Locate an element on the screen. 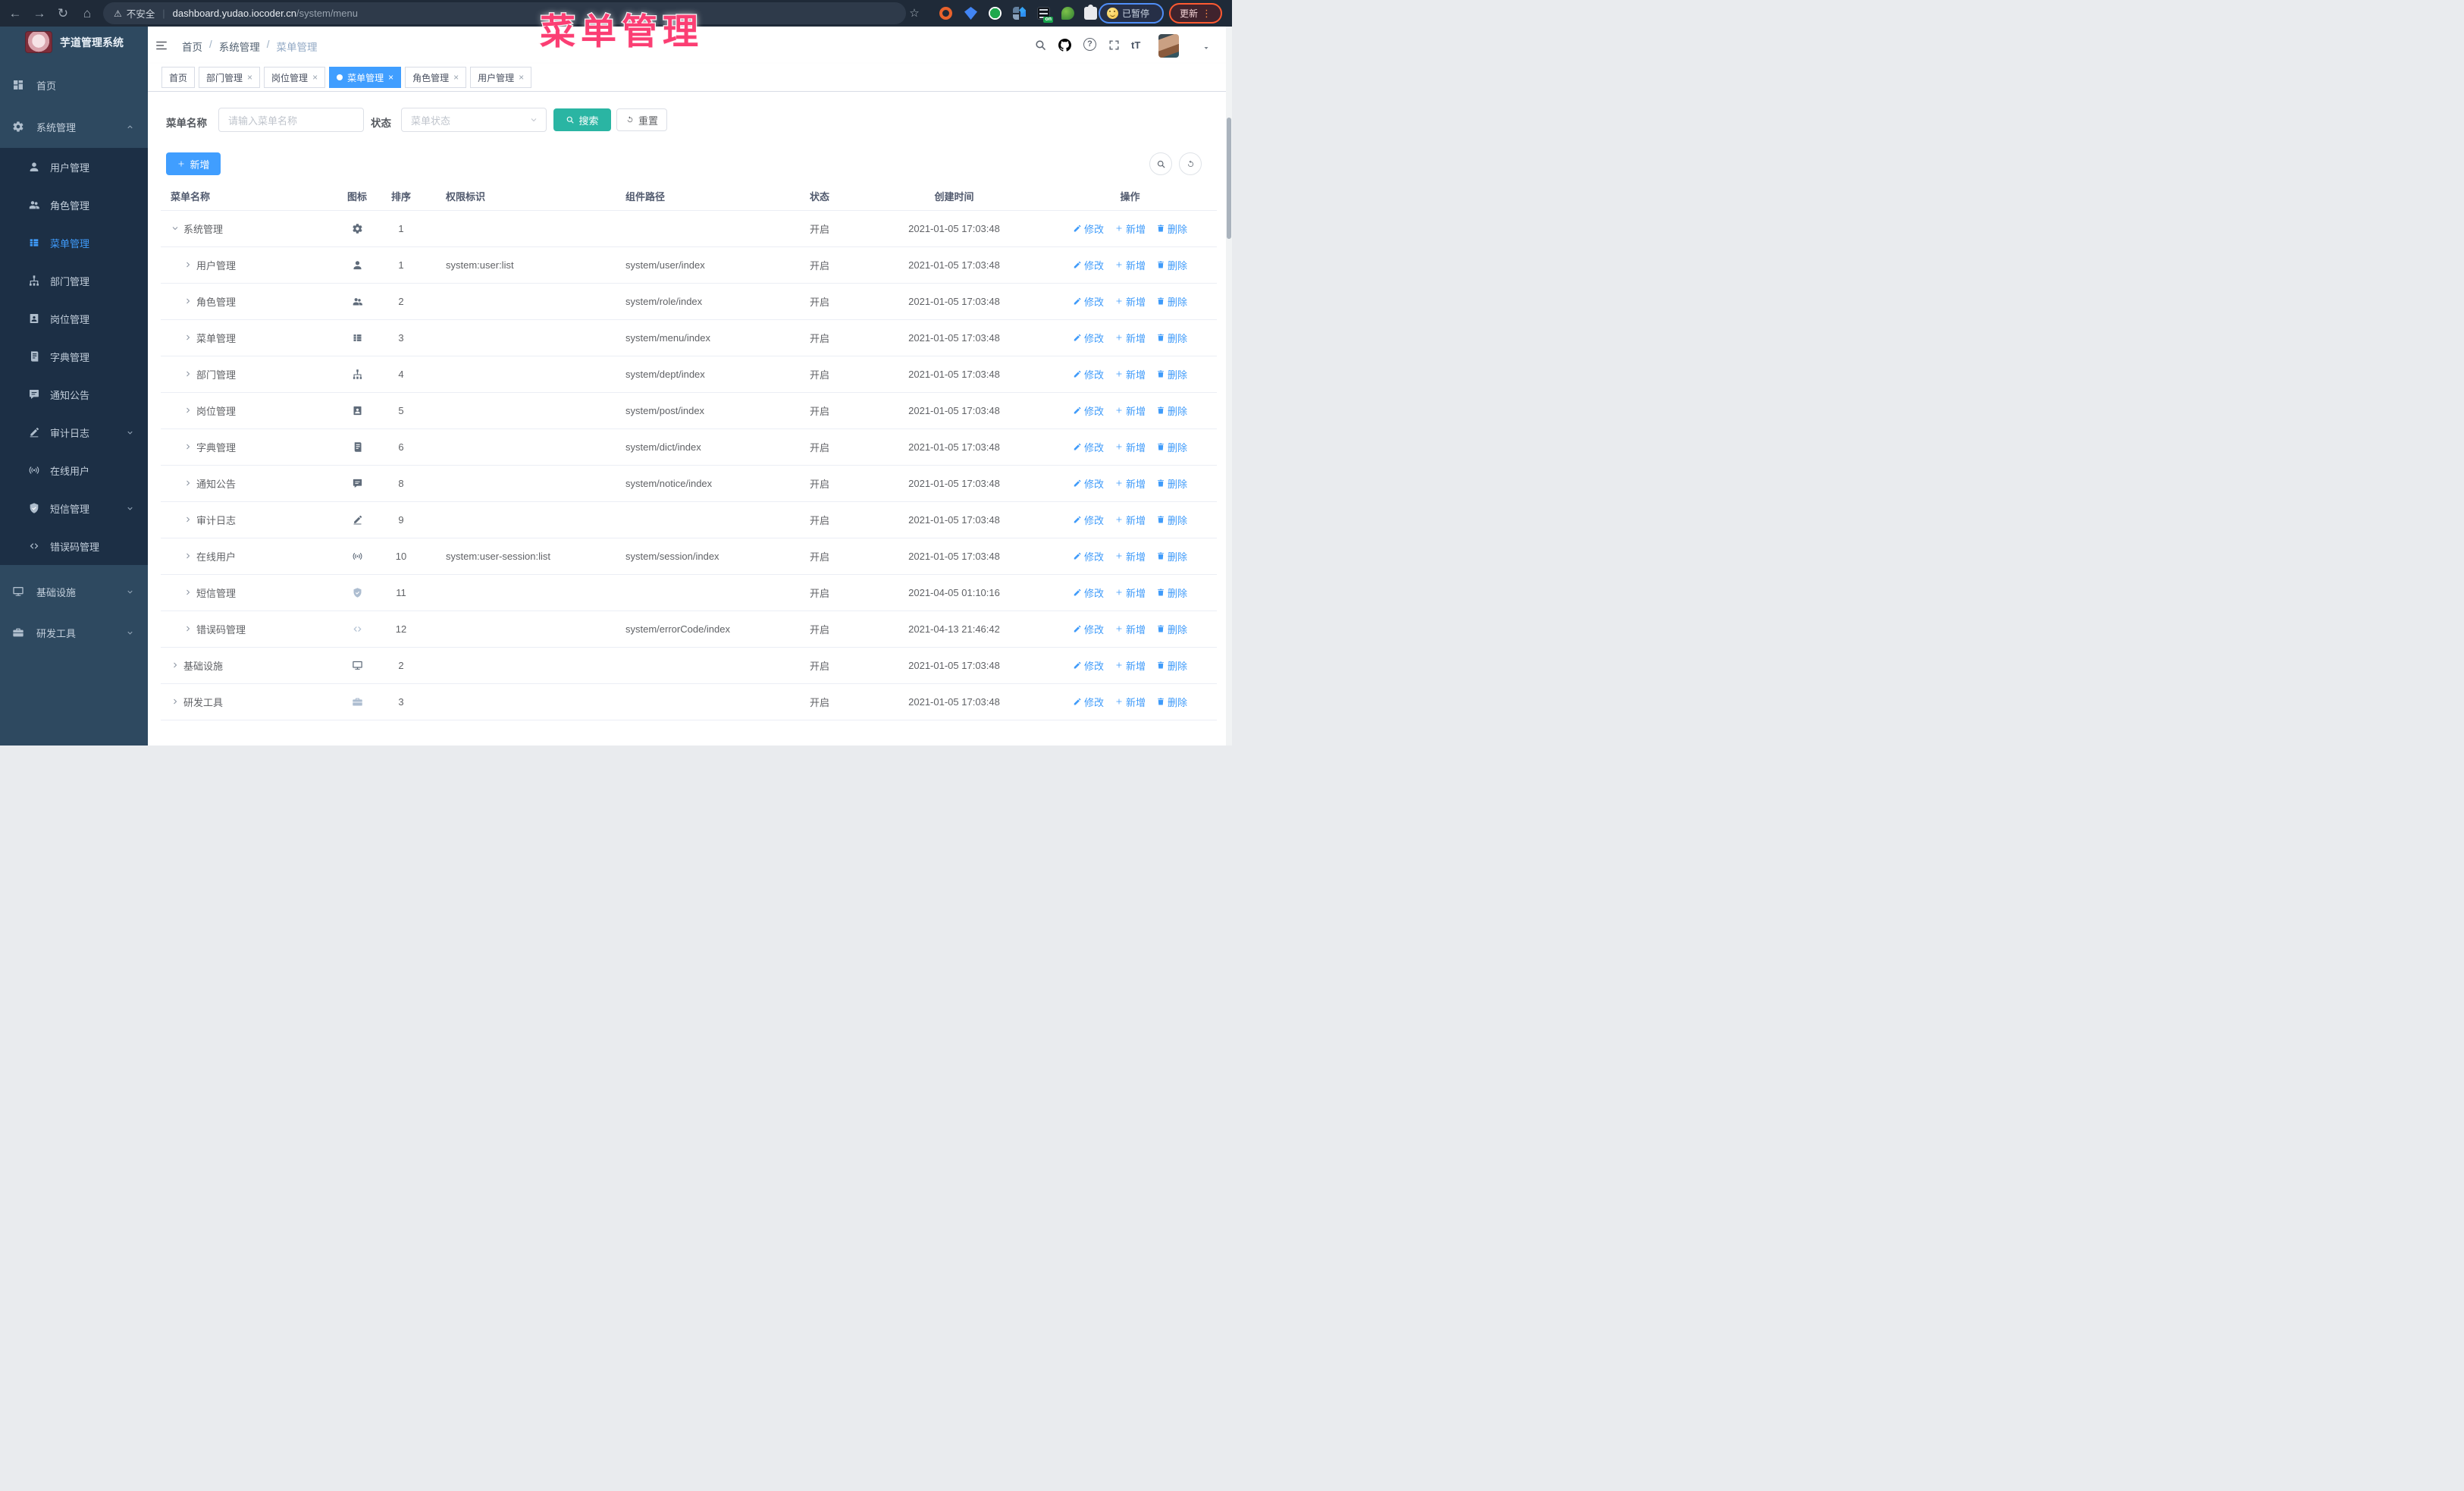  profile-paused-chip: 已暂停 is located at coordinates (1131, 13).